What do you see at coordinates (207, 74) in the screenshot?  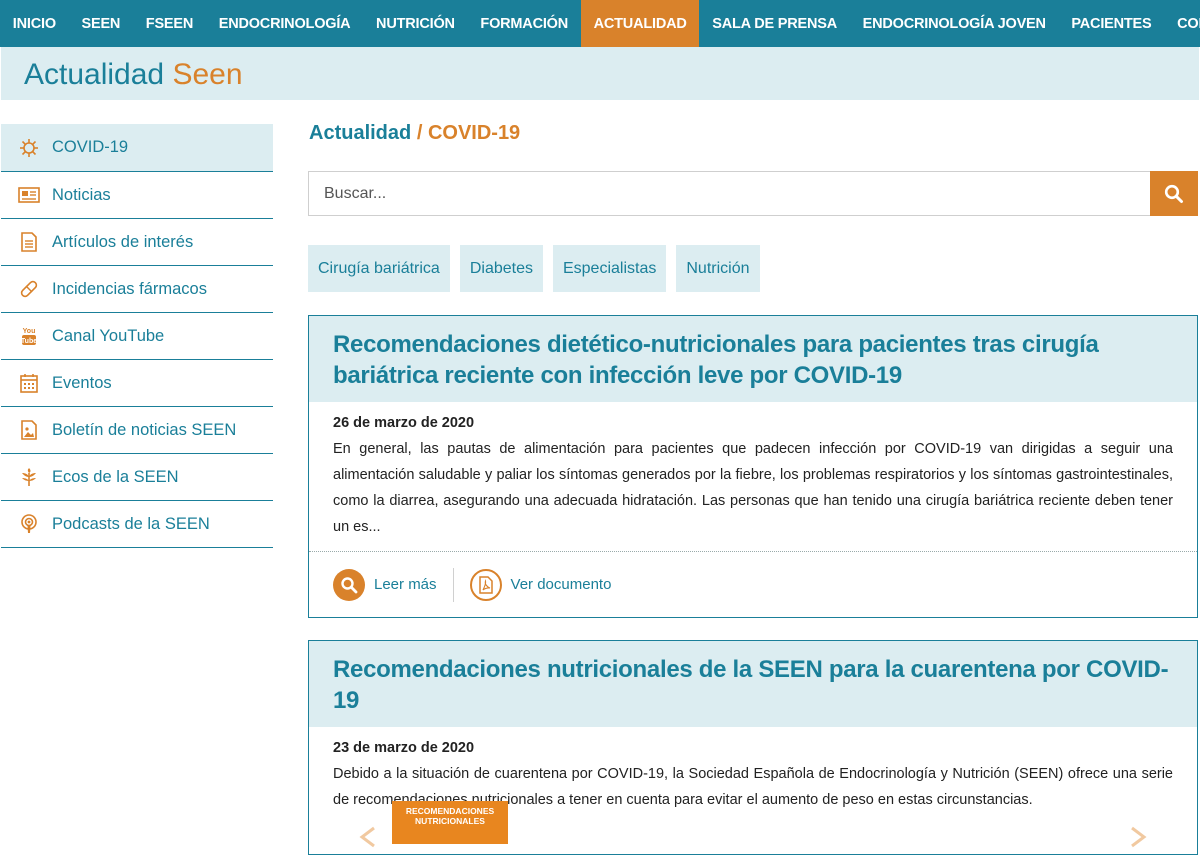 I see `section-title-part2: Seen` at bounding box center [207, 74].